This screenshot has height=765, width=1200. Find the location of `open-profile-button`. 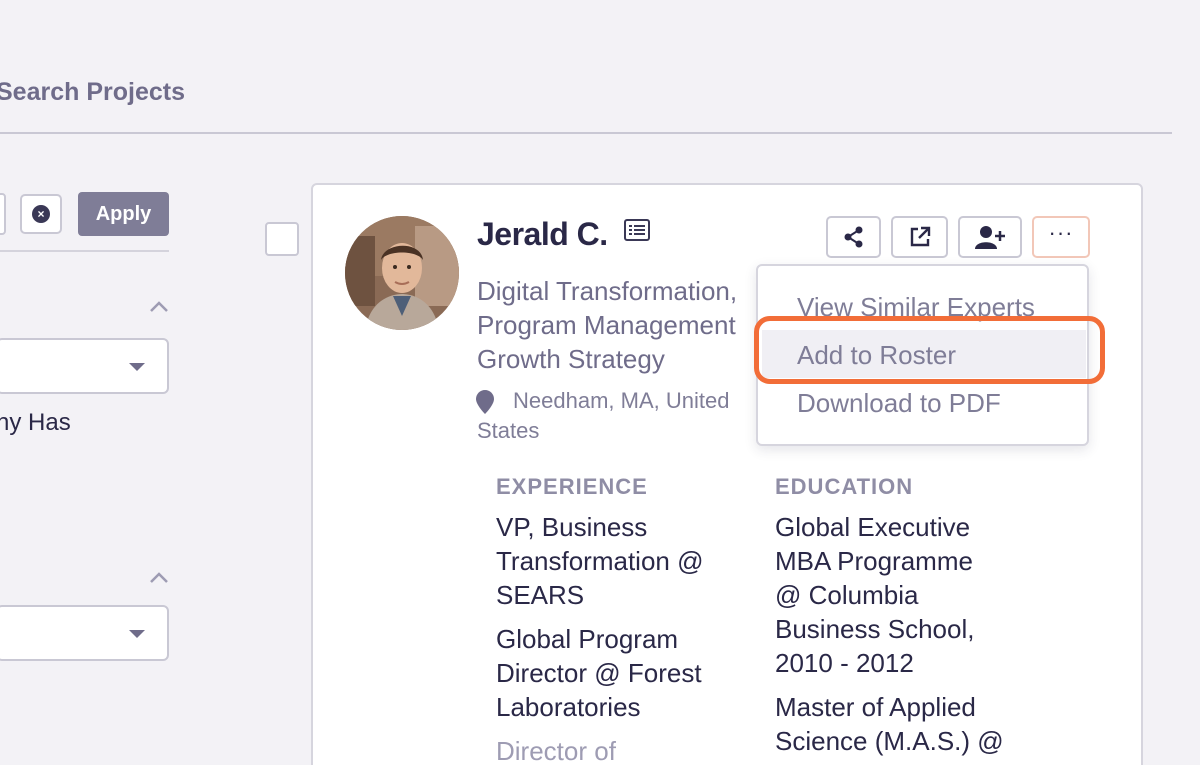

open-profile-button is located at coordinates (919, 237).